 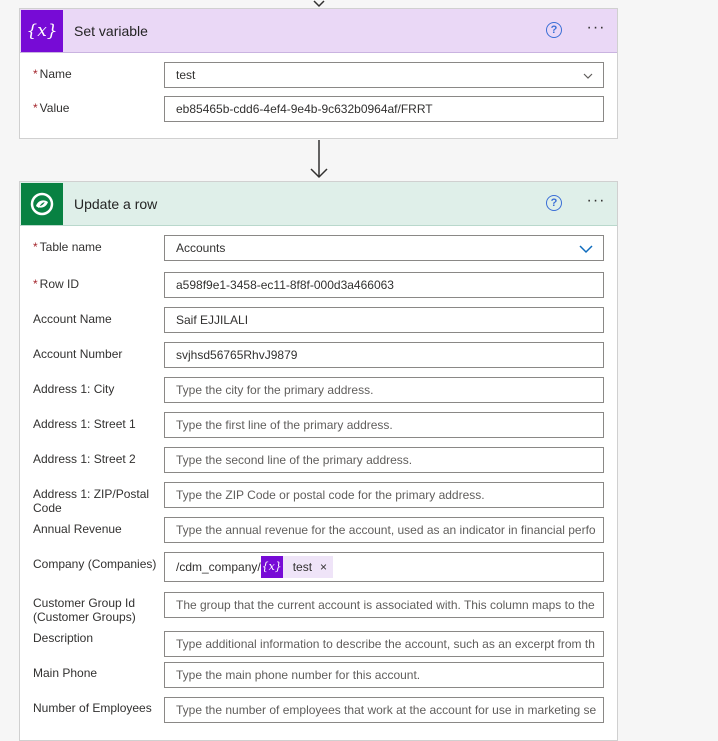 What do you see at coordinates (74, 389) in the screenshot?
I see `field-label: Address 1: City` at bounding box center [74, 389].